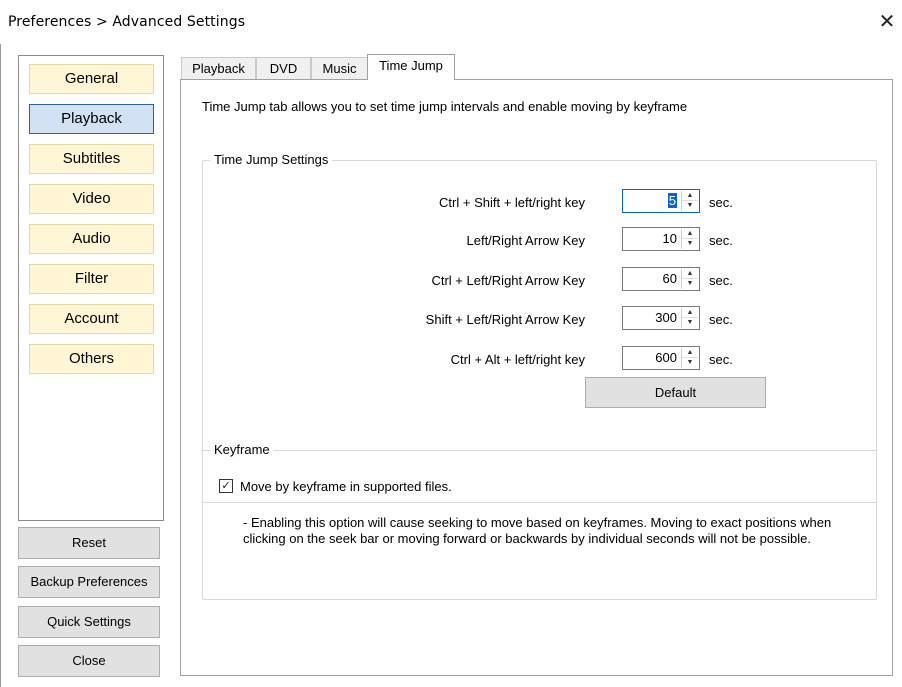 This screenshot has width=902, height=687. I want to click on keyframe-checkbox: ✓, so click(226, 486).